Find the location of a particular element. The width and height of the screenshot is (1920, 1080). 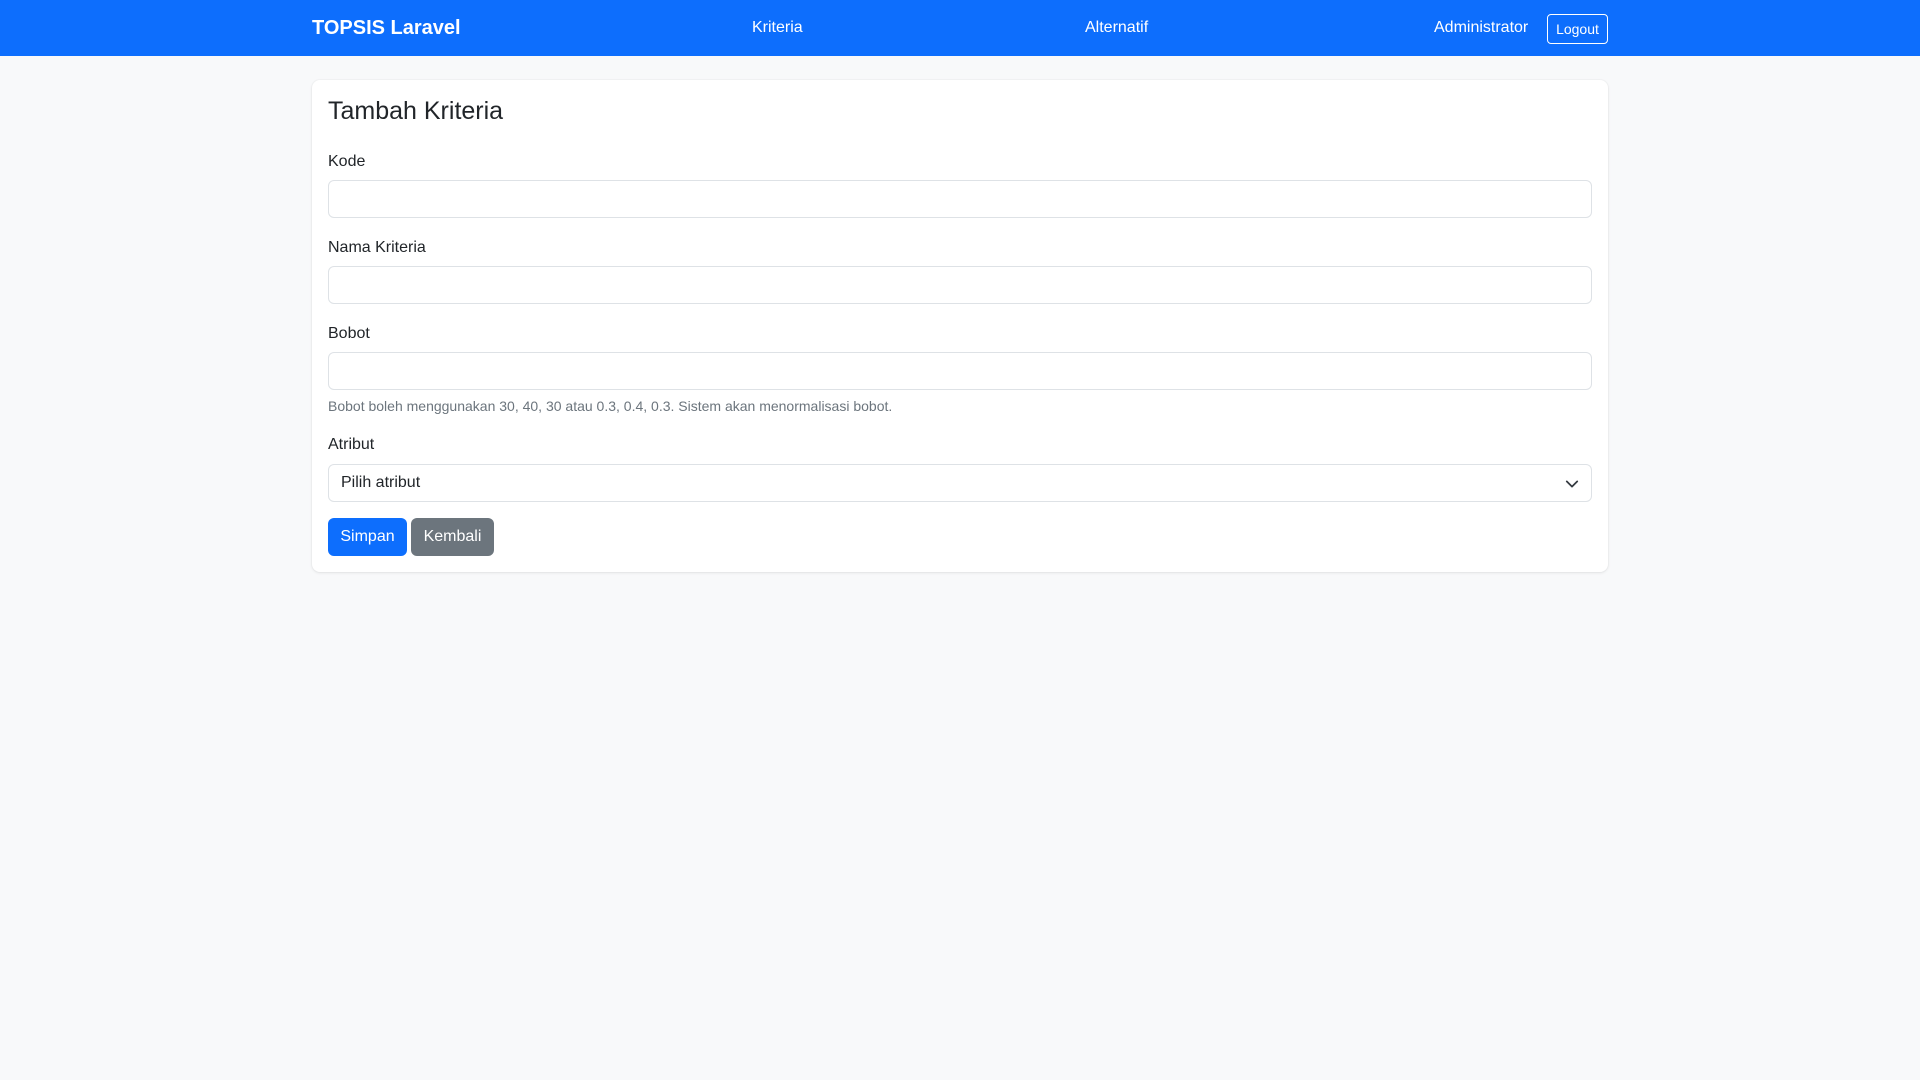

chevron-down-icon is located at coordinates (1572, 484).